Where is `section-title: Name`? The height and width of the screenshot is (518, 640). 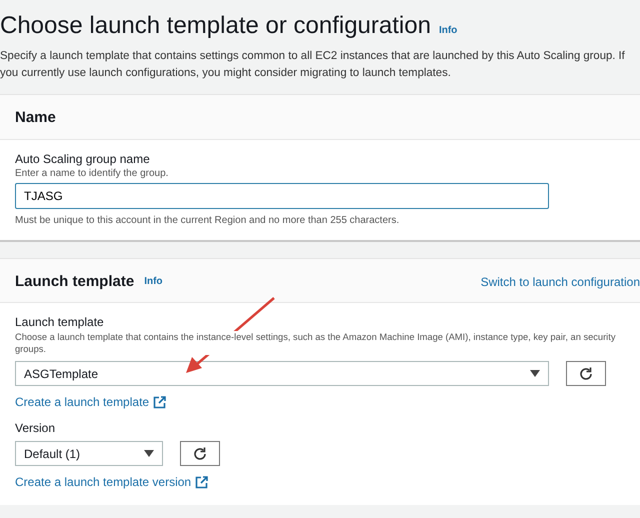 section-title: Name is located at coordinates (35, 117).